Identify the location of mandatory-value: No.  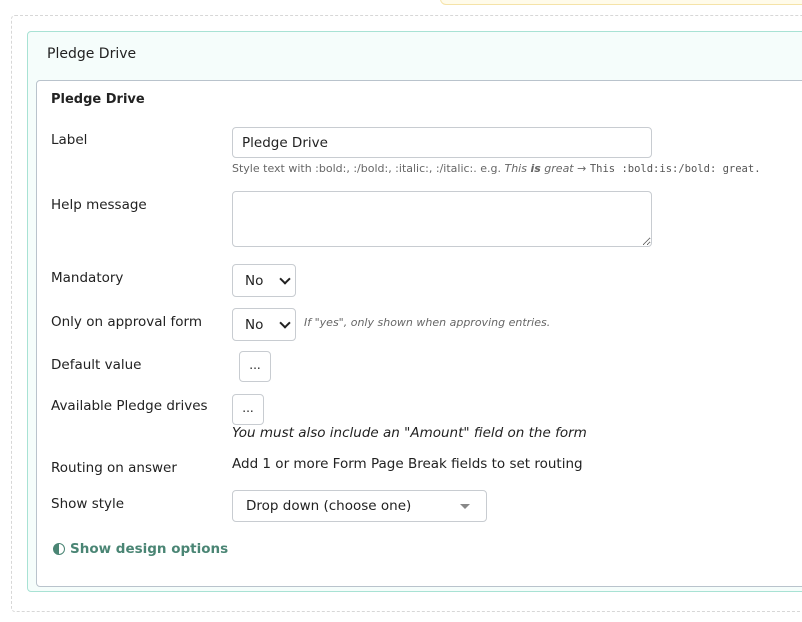
(254, 280).